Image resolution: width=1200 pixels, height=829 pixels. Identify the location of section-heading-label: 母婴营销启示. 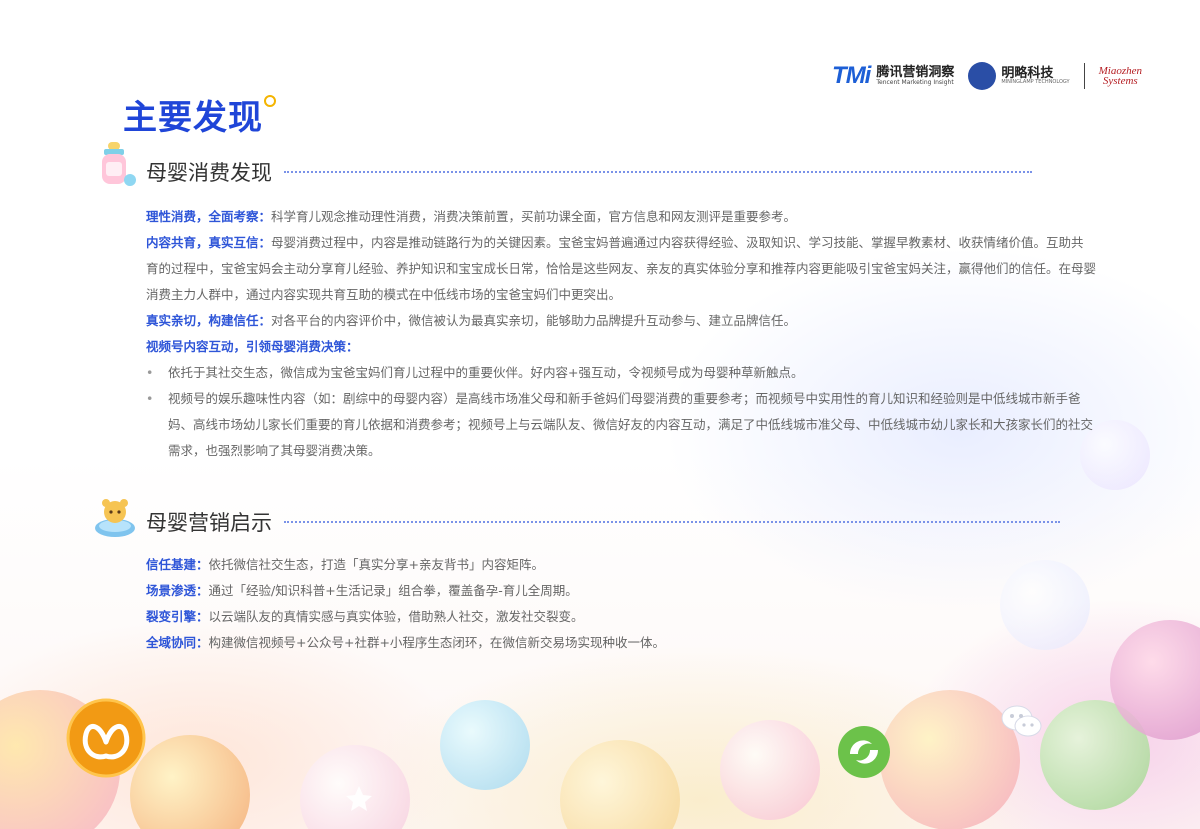
(209, 523).